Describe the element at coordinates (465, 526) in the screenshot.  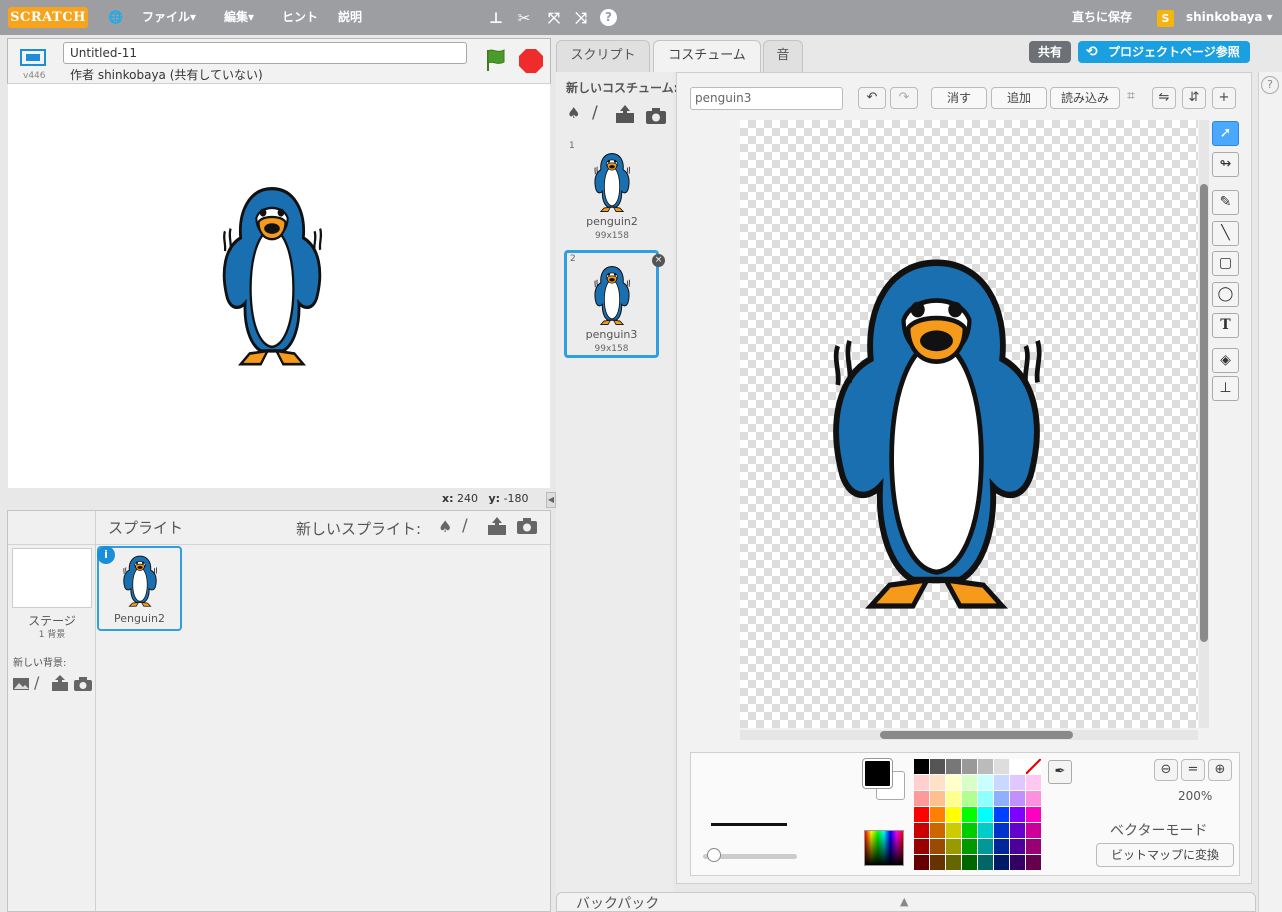
I see `paint-new-sprite-icon: /` at that location.